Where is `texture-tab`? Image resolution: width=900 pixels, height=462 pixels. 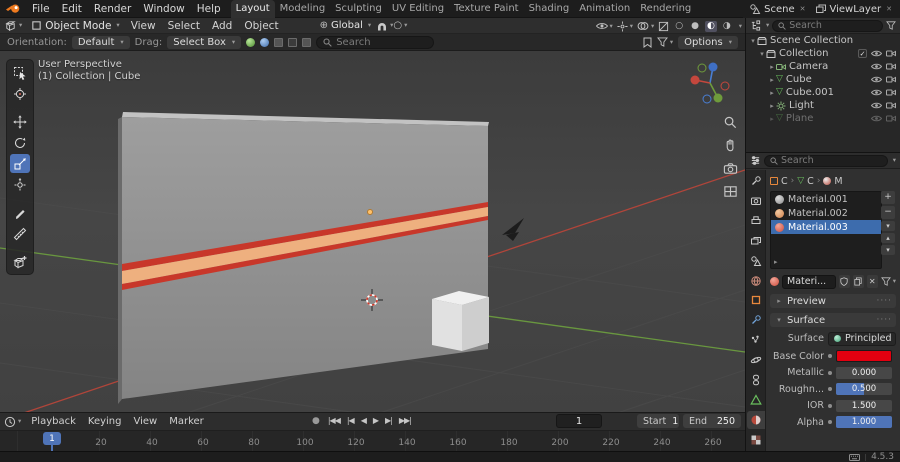 texture-tab is located at coordinates (756, 440).